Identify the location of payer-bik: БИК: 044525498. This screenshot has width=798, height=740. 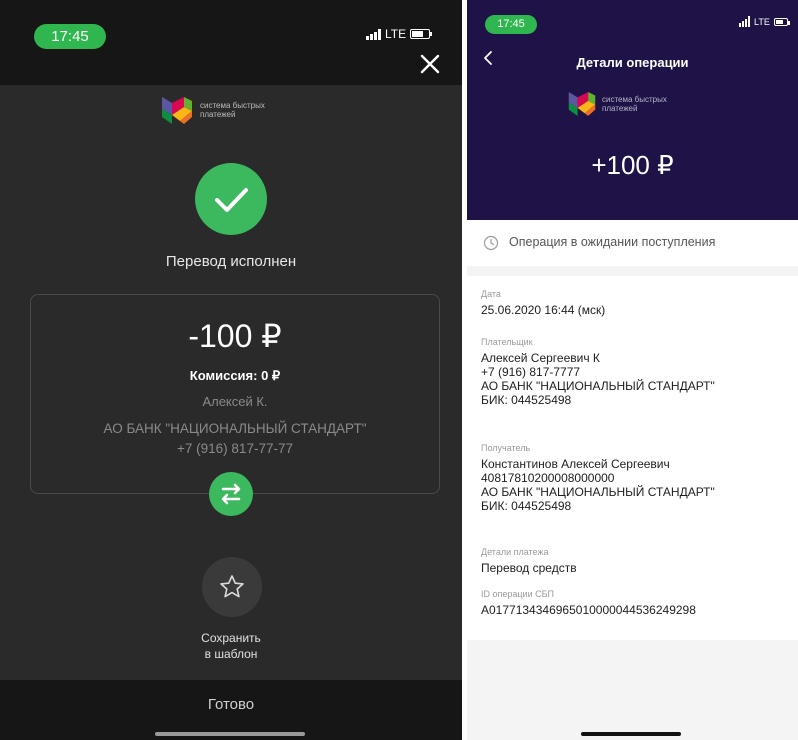
(526, 400).